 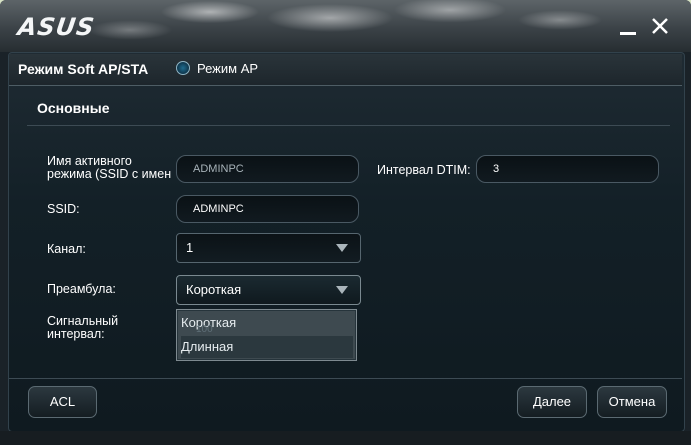 What do you see at coordinates (227, 68) in the screenshot?
I see `ap-mode-label: Режим AP` at bounding box center [227, 68].